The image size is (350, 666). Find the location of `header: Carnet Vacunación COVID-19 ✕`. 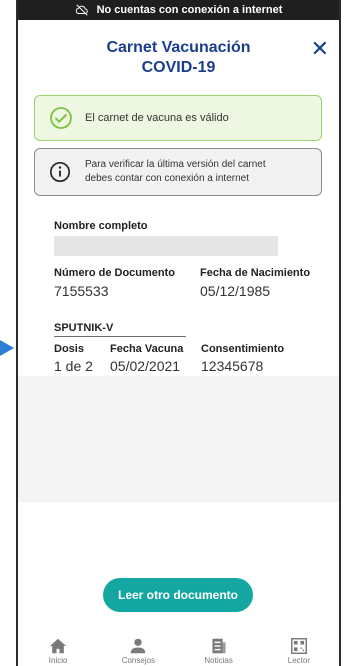

header: Carnet Vacunación COVID-19 ✕ is located at coordinates (178, 49).